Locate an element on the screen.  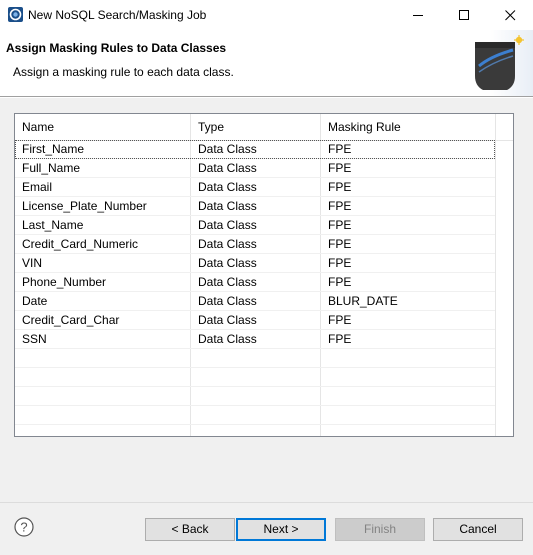
table-row: Credit_Card_Char Data Class FPE is located at coordinates (255, 320).